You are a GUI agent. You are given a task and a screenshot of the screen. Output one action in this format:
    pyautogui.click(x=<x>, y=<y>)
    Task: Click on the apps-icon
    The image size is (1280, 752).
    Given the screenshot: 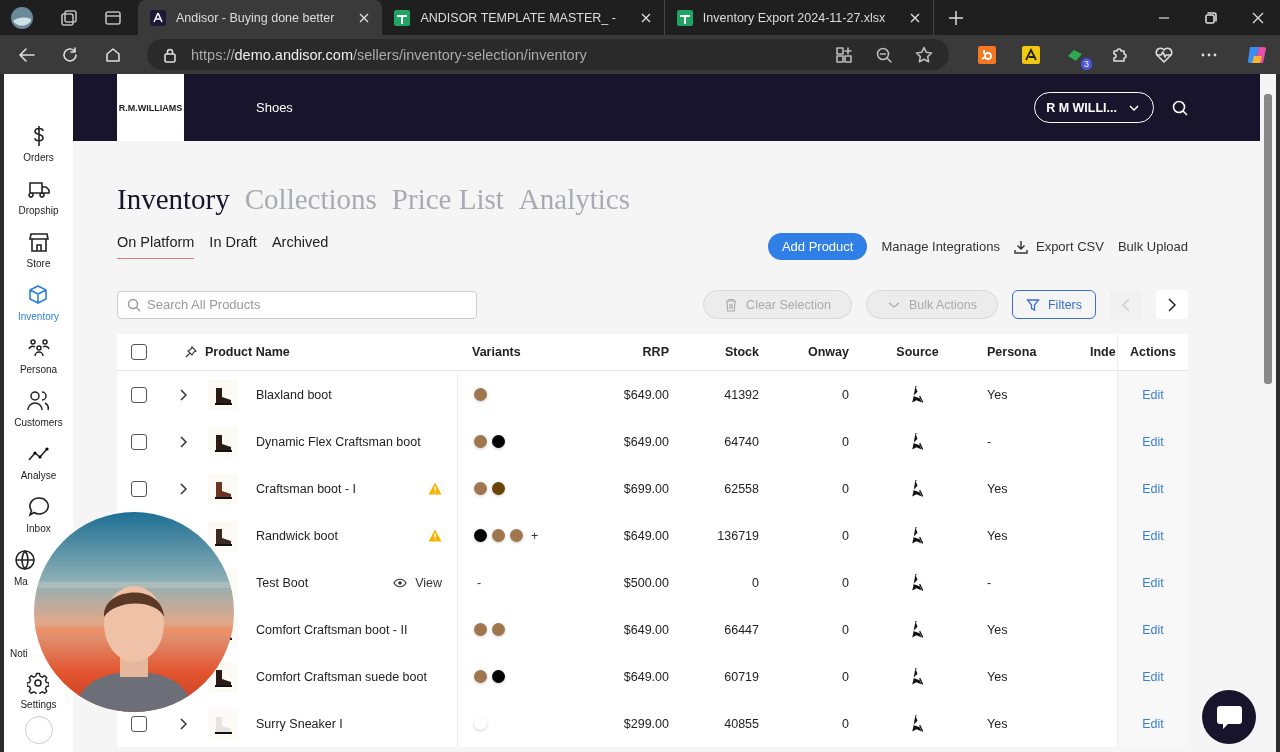 What is the action you would take?
    pyautogui.click(x=844, y=54)
    